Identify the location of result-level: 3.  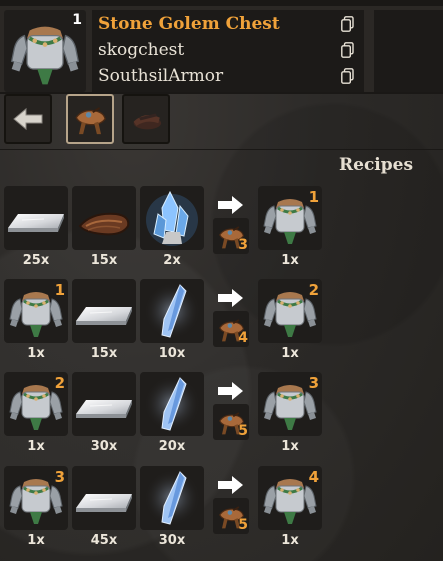
(313, 383).